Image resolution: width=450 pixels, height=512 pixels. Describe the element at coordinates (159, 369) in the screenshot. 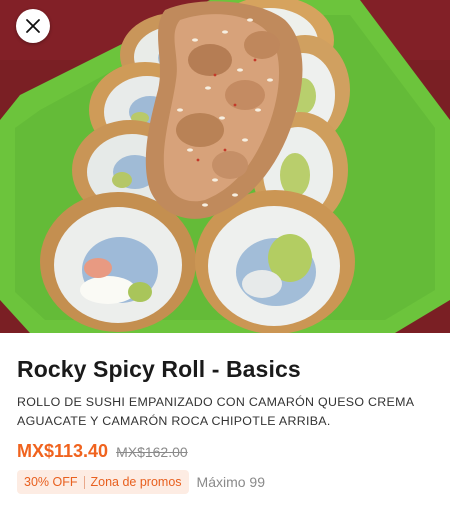

I see `product-title: Rocky Spicy Roll - Basics` at that location.